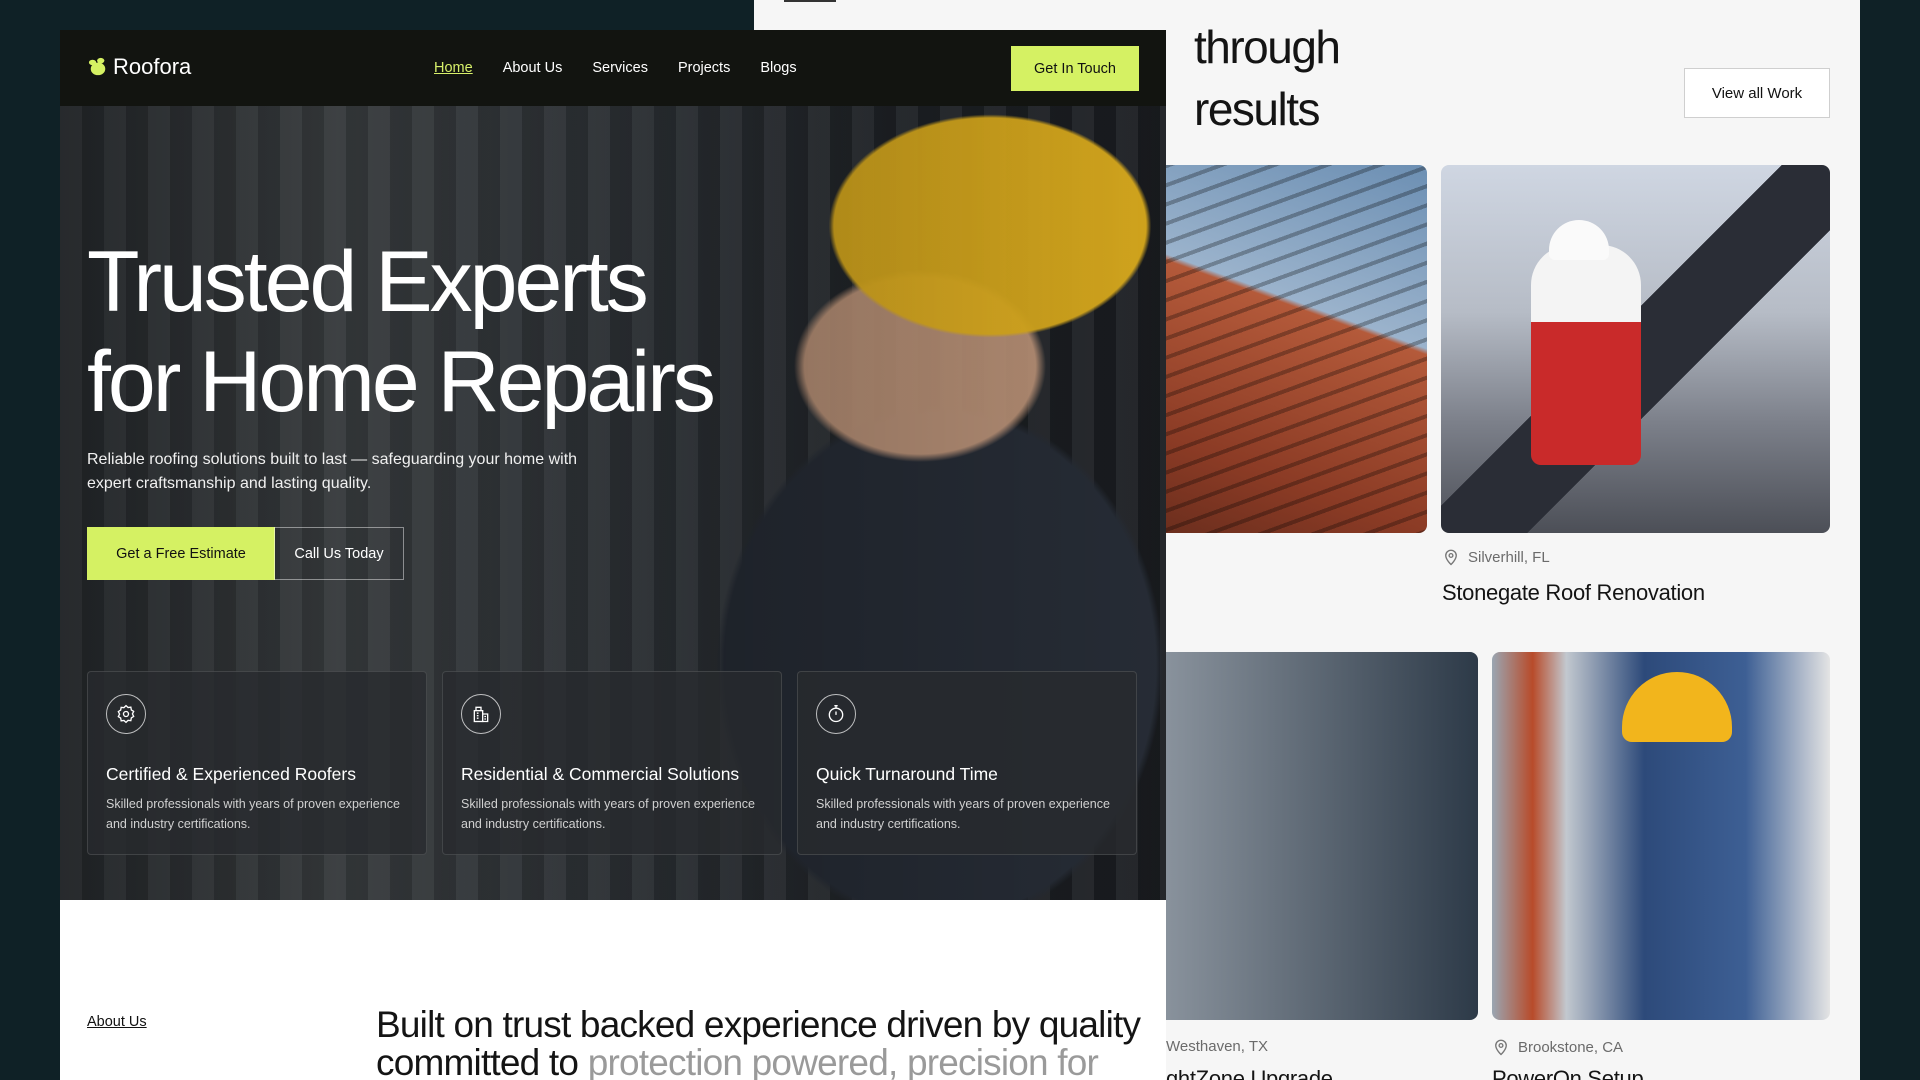 The image size is (1920, 1080). Describe the element at coordinates (231, 774) in the screenshot. I see `feature-title: Certified & Experienced Roofers` at that location.